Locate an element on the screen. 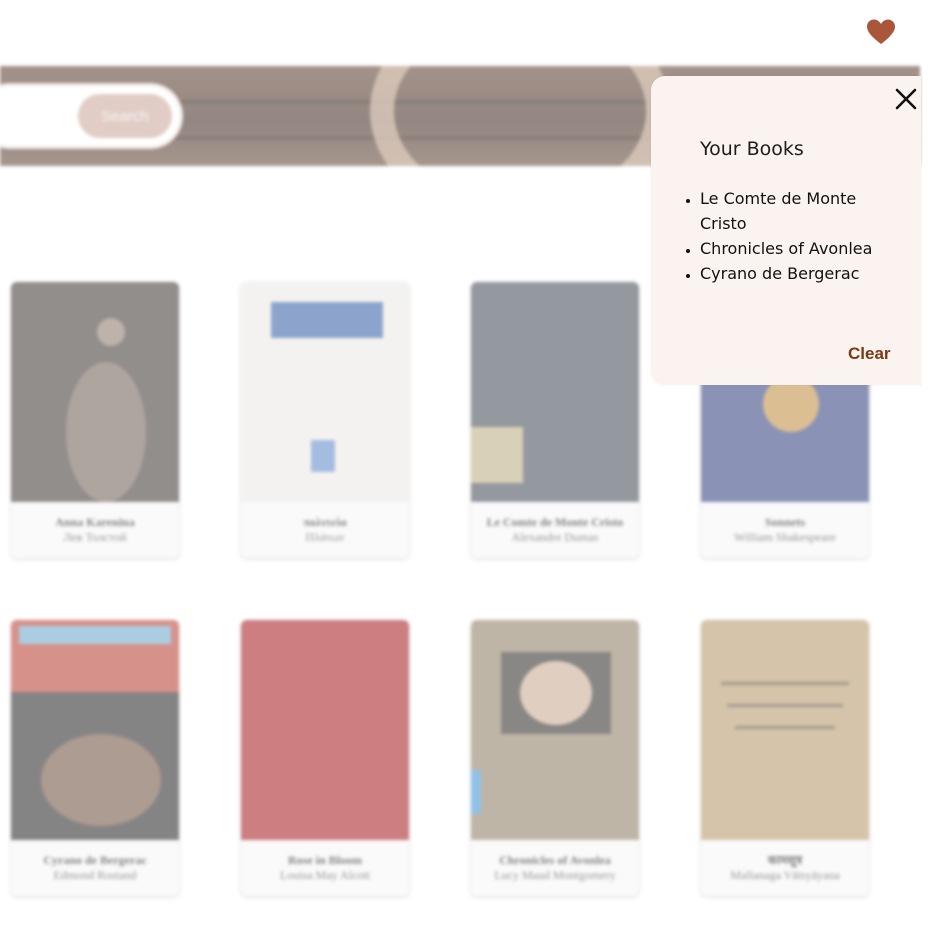 The image size is (928, 943). book-title: Le Comte de Monte Cristo is located at coordinates (555, 522).